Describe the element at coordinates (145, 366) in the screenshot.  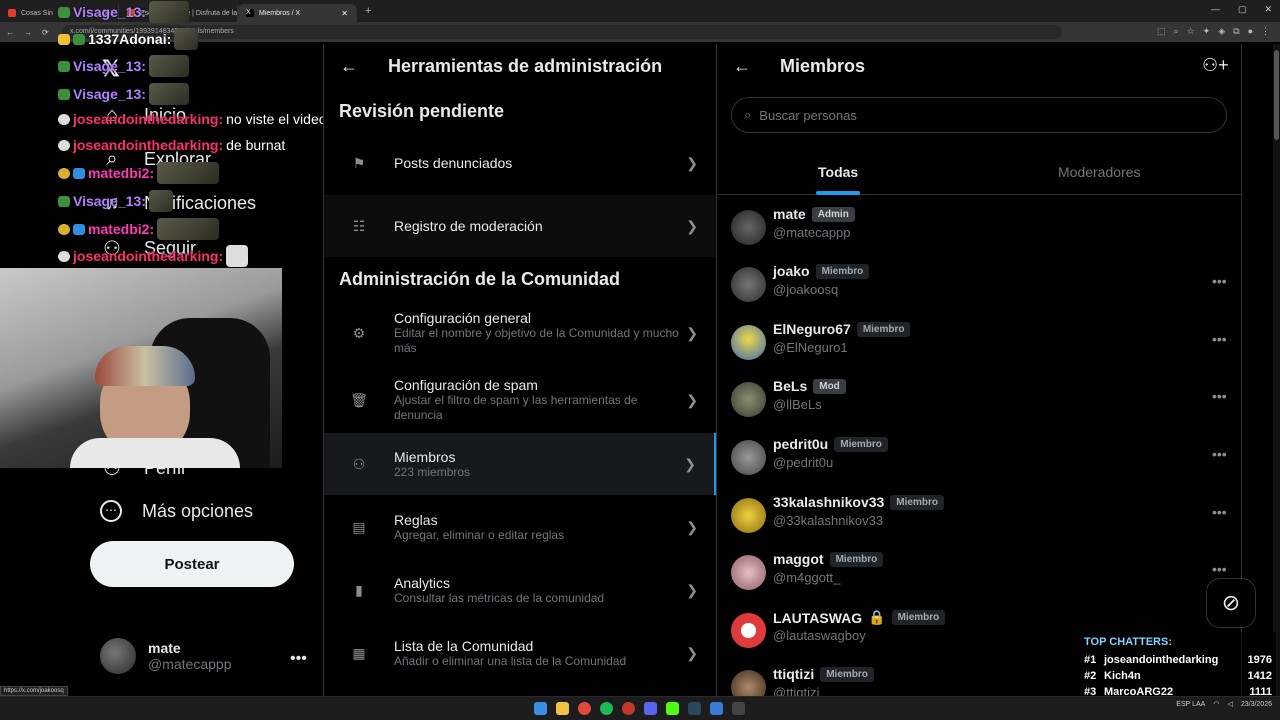
I see `streamer-cap` at that location.